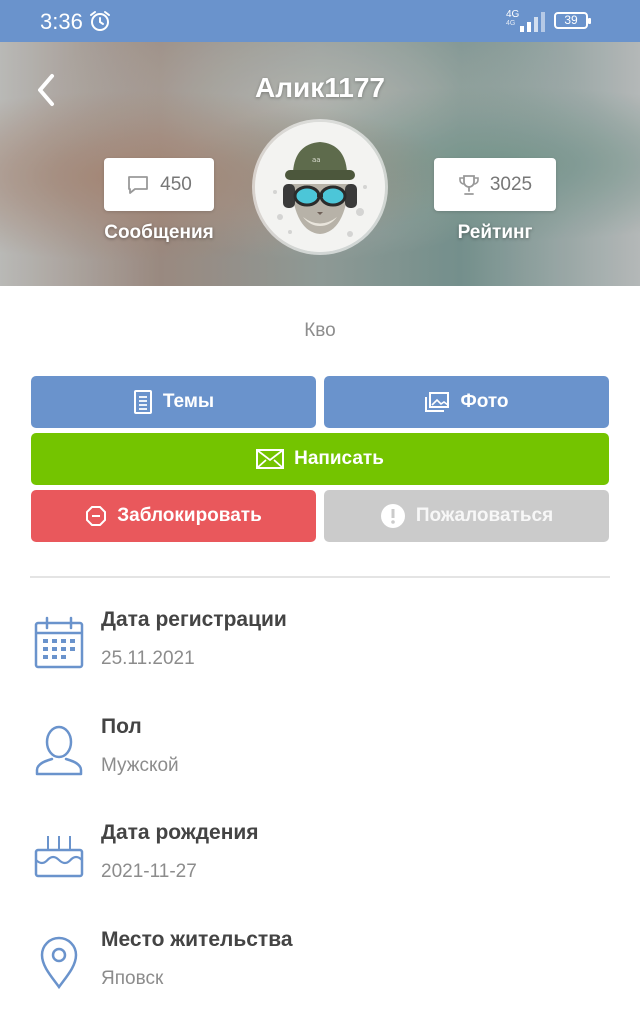 This screenshot has height=1026, width=640. I want to click on residence-value: Яповск, so click(132, 978).